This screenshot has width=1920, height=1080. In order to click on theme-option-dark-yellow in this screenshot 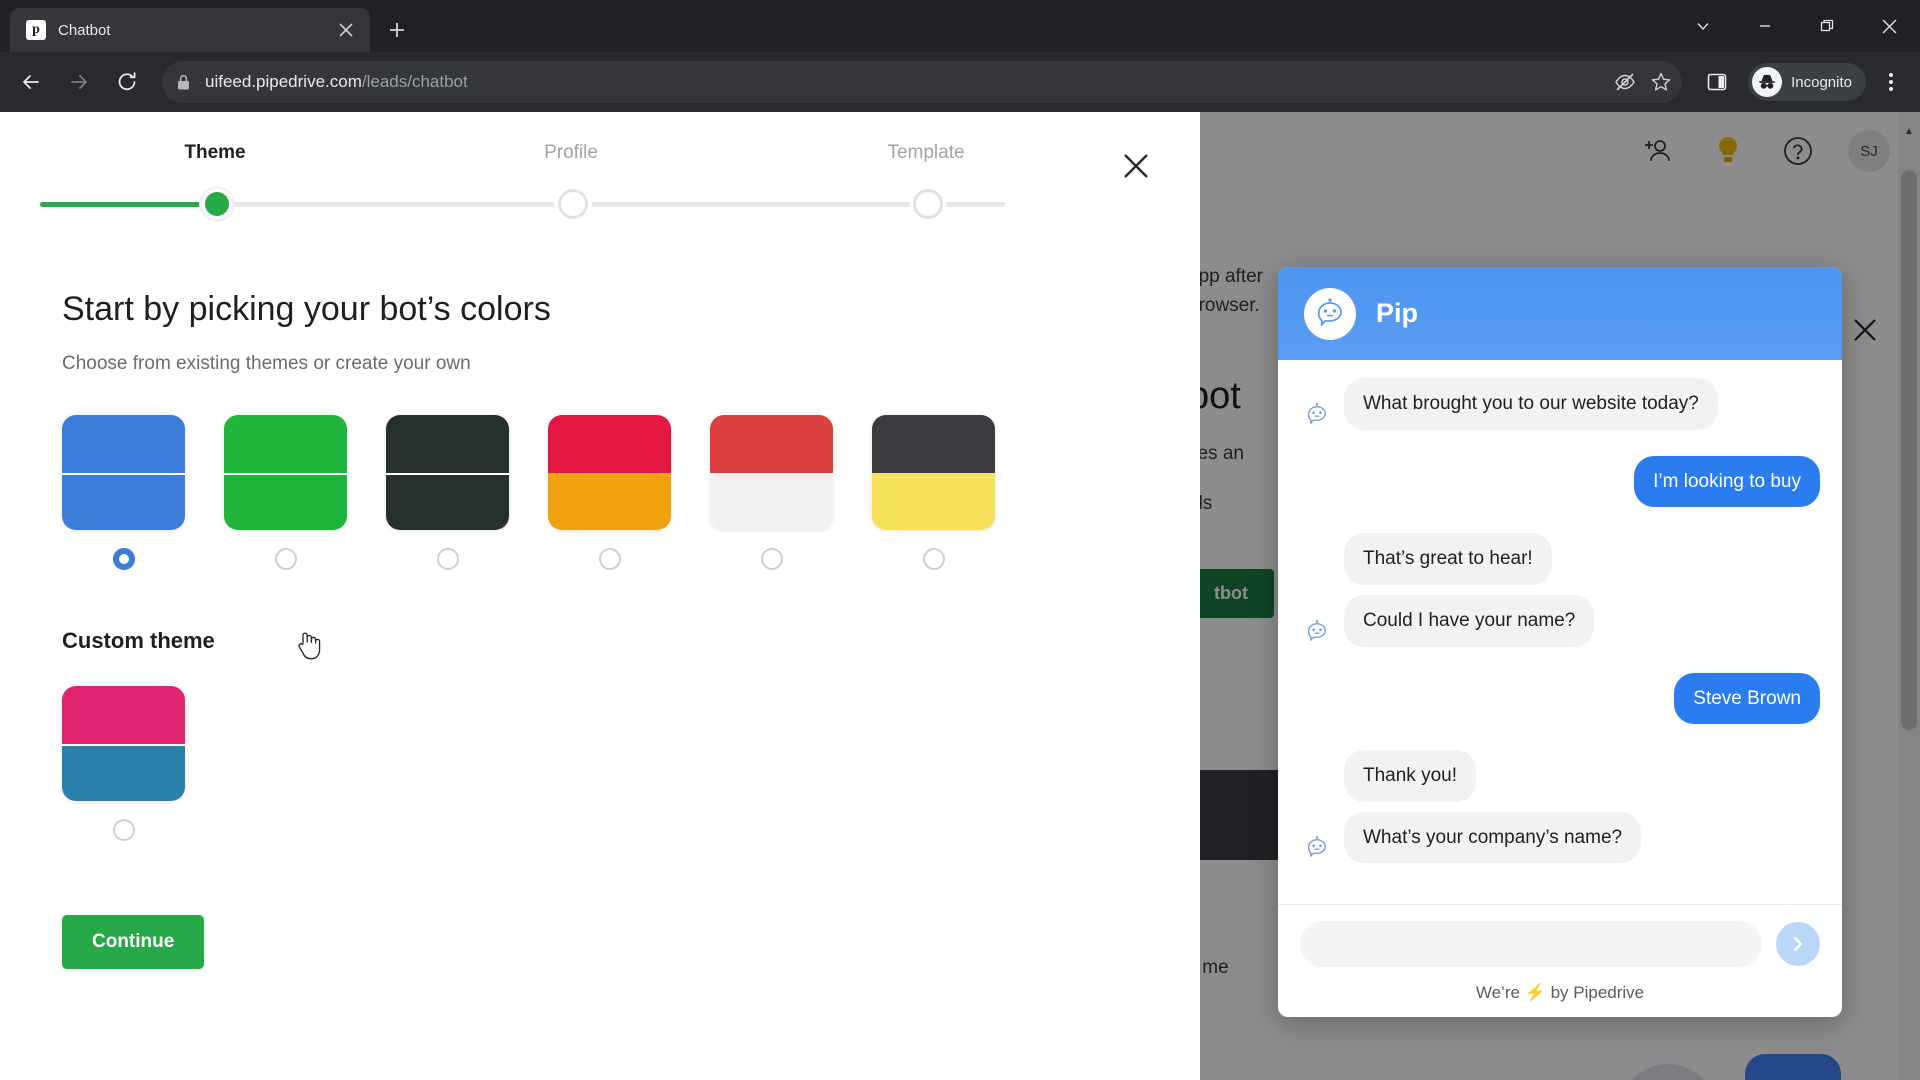, I will do `click(933, 492)`.